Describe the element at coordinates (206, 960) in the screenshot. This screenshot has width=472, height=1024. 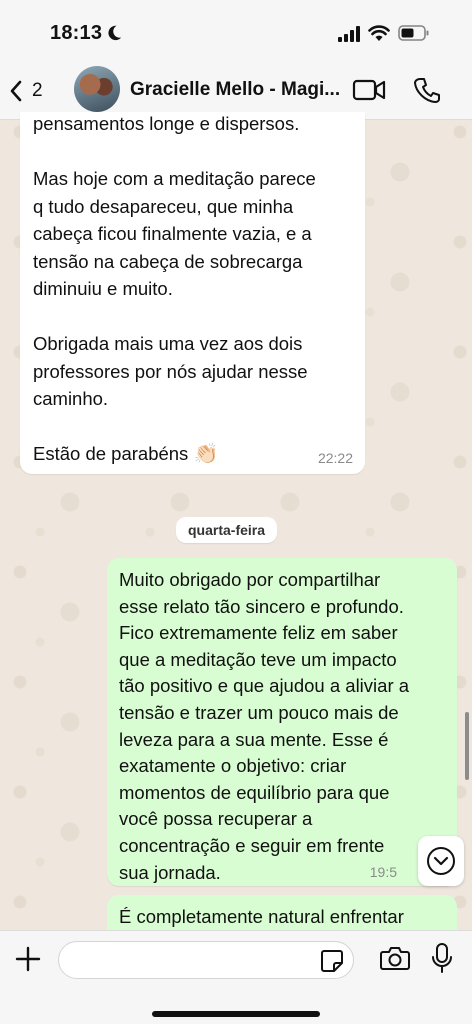
I see `message-input` at that location.